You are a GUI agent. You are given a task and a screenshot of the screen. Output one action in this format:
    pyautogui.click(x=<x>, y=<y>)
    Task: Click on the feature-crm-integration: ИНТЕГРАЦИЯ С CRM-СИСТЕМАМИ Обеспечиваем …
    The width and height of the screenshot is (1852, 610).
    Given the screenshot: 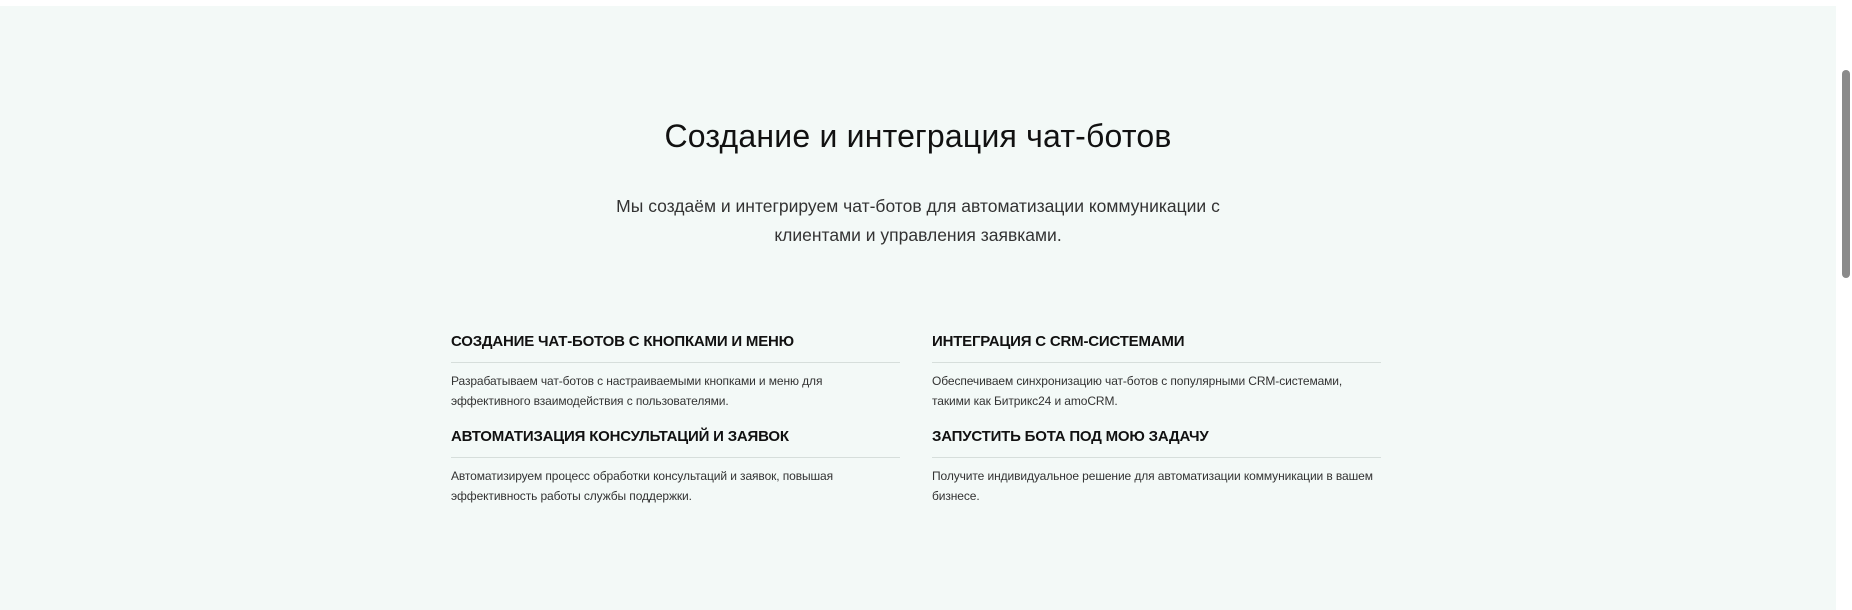 What is the action you would take?
    pyautogui.click(x=1156, y=370)
    